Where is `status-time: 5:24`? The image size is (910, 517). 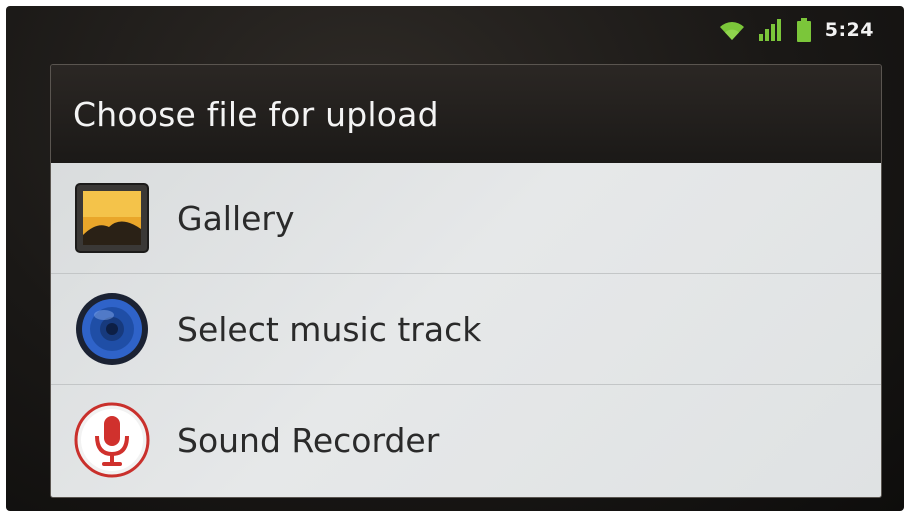
status-time: 5:24 is located at coordinates (849, 30).